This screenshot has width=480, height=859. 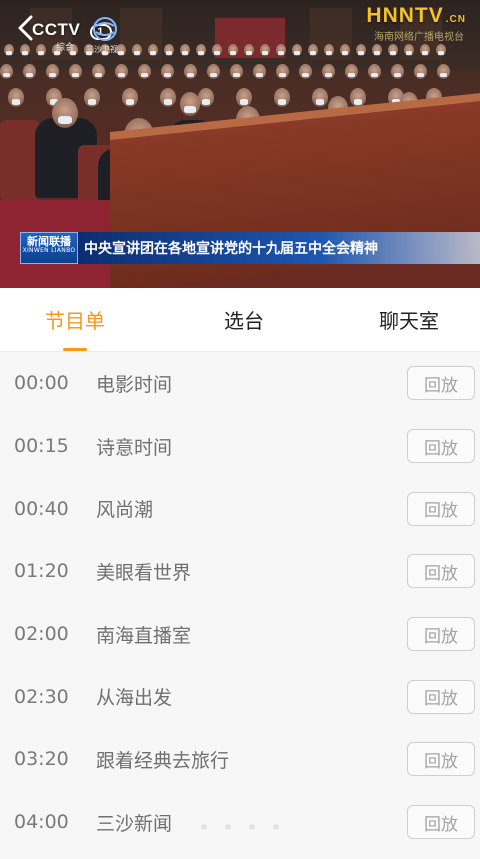 What do you see at coordinates (49, 251) in the screenshot?
I see `news-logo-sub: XINWEN LIANBO` at bounding box center [49, 251].